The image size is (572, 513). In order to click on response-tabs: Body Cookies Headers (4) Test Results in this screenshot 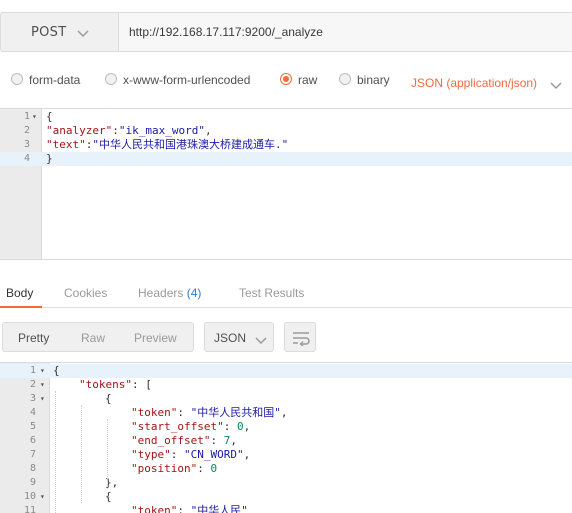, I will do `click(286, 294)`.